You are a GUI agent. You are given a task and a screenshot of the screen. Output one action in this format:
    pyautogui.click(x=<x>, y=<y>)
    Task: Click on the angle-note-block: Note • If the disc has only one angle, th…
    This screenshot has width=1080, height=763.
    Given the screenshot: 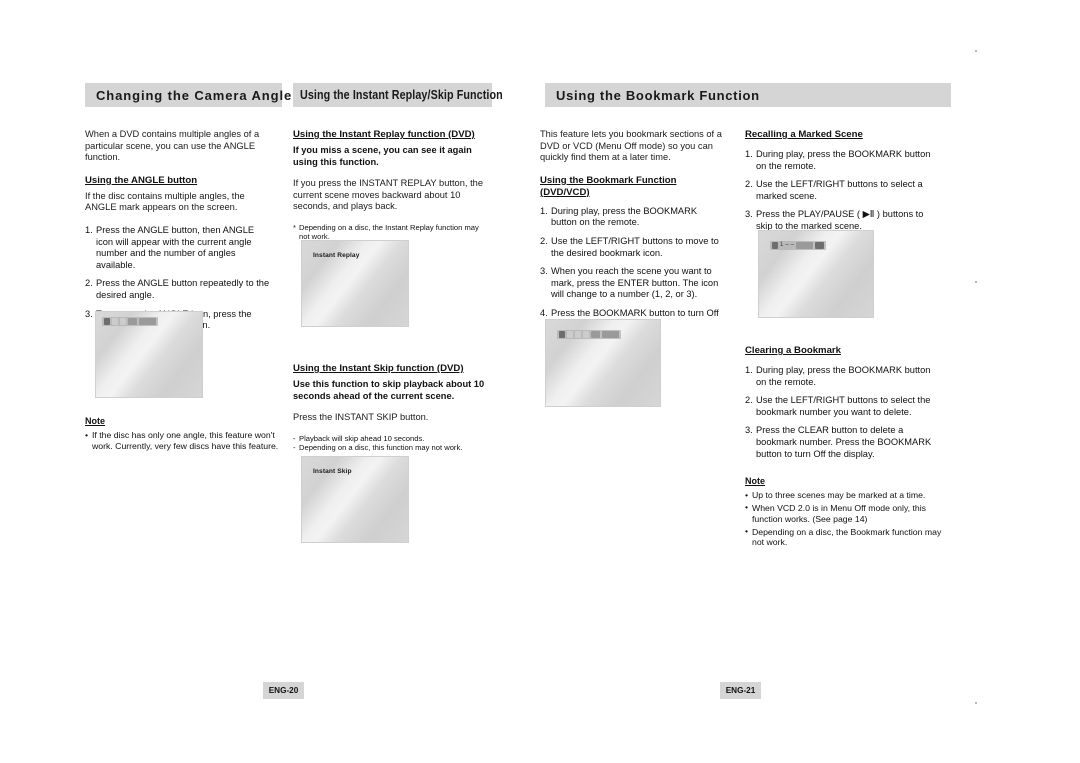 What is the action you would take?
    pyautogui.click(x=182, y=435)
    